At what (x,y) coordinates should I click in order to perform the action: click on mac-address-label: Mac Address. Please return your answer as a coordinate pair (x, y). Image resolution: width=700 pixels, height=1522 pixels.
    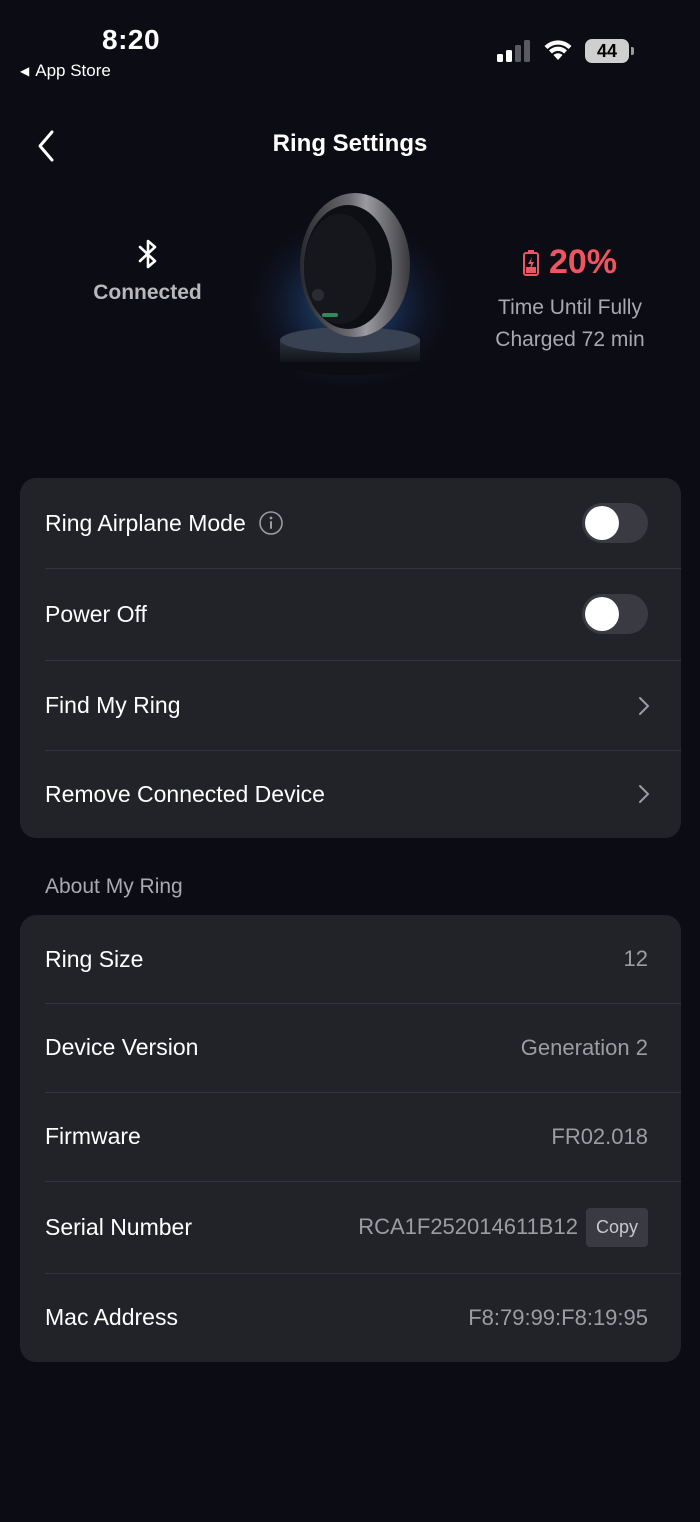
    Looking at the image, I should click on (111, 1317).